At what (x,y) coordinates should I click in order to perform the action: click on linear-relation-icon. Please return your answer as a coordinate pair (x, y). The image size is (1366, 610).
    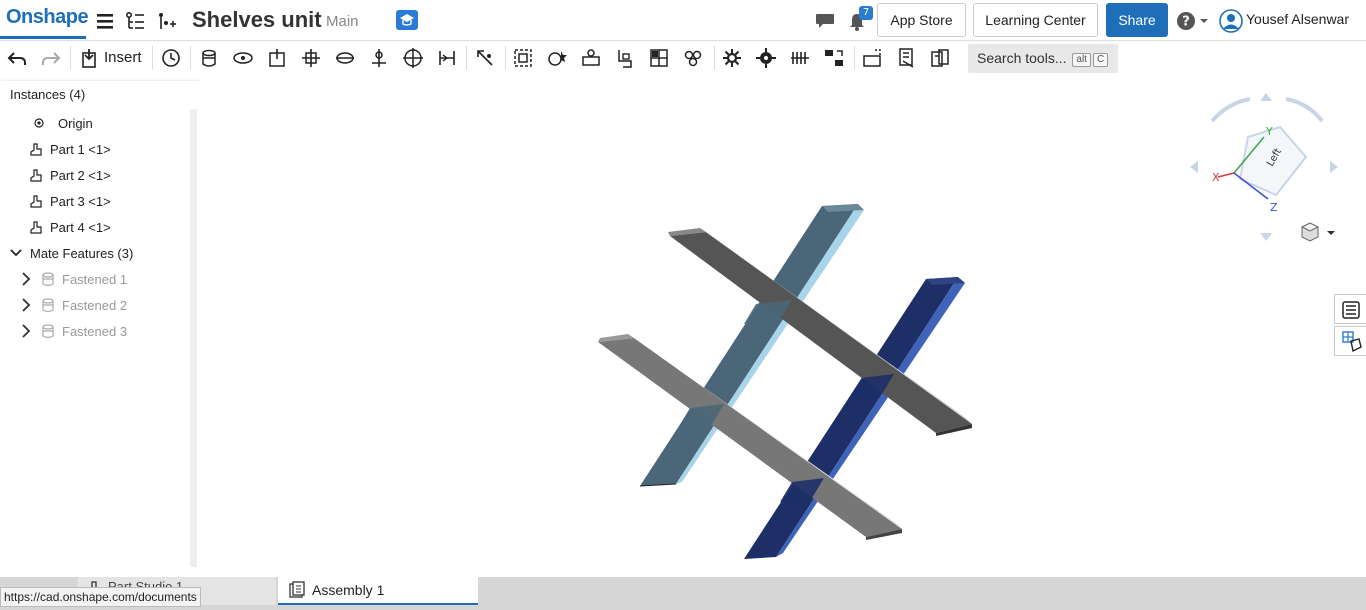
    Looking at the image, I should click on (800, 58).